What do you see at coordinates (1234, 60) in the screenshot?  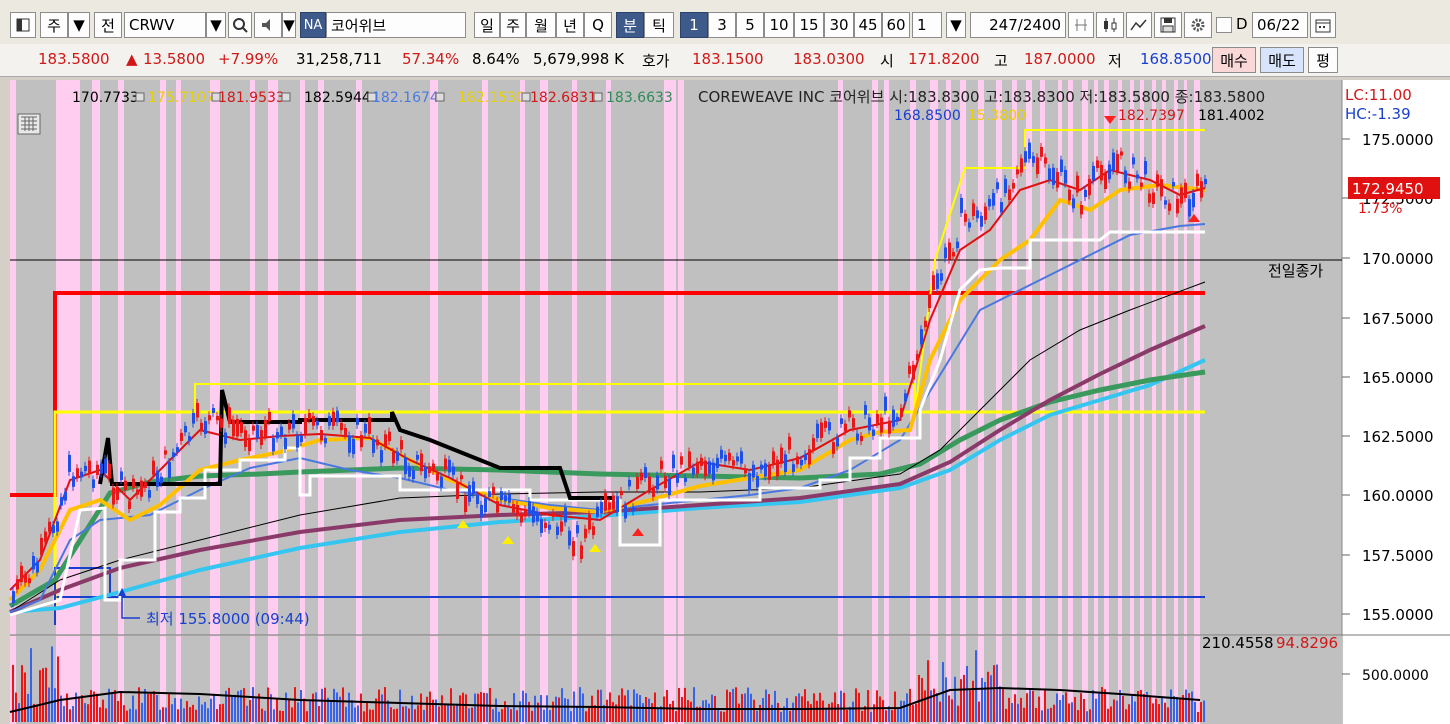 I see `buy-button: 매수` at bounding box center [1234, 60].